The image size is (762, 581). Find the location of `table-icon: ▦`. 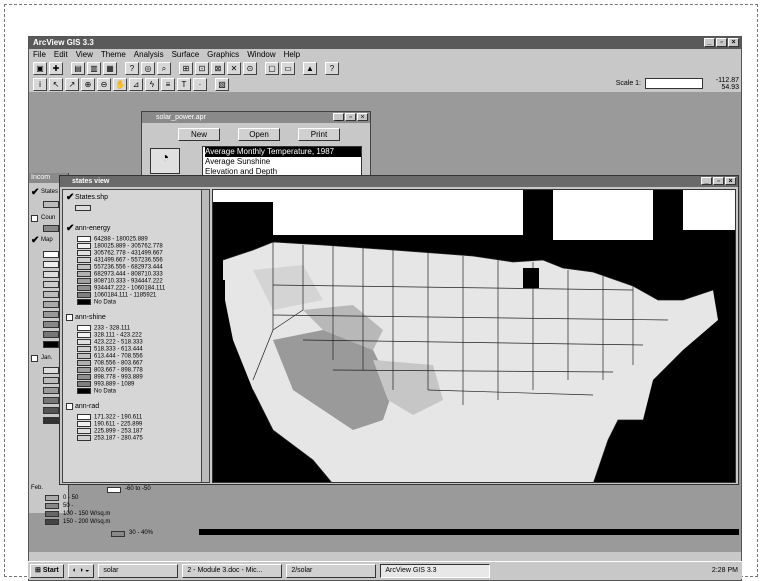

table-icon: ▦ is located at coordinates (110, 68).